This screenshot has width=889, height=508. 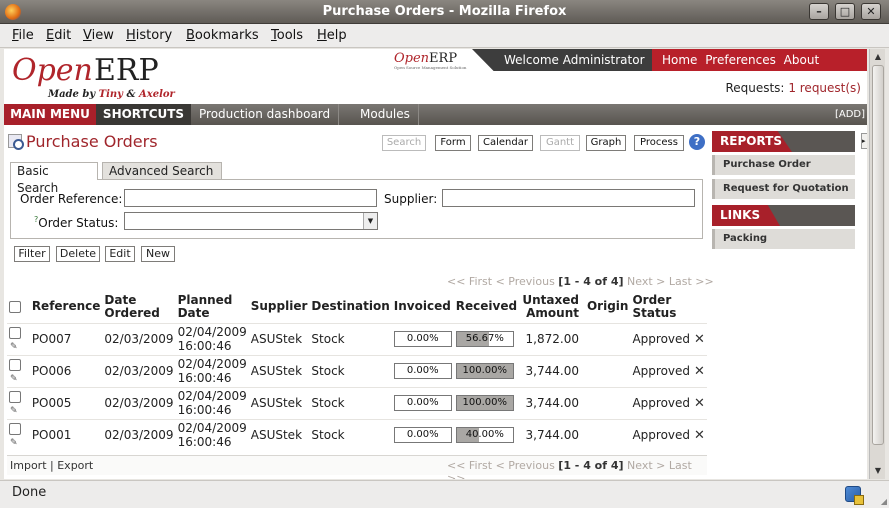 I want to click on logout-link: Logout, so click(x=682, y=82).